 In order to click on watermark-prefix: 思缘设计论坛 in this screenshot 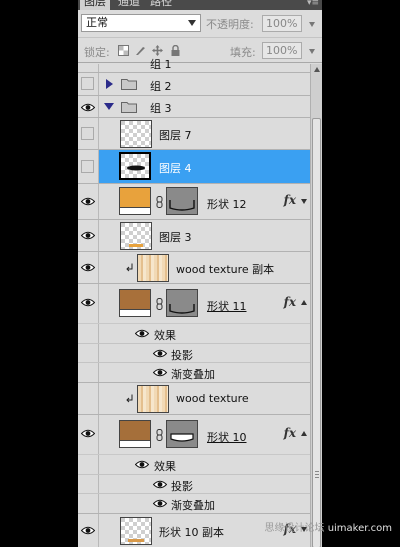, I will do `click(296, 528)`.